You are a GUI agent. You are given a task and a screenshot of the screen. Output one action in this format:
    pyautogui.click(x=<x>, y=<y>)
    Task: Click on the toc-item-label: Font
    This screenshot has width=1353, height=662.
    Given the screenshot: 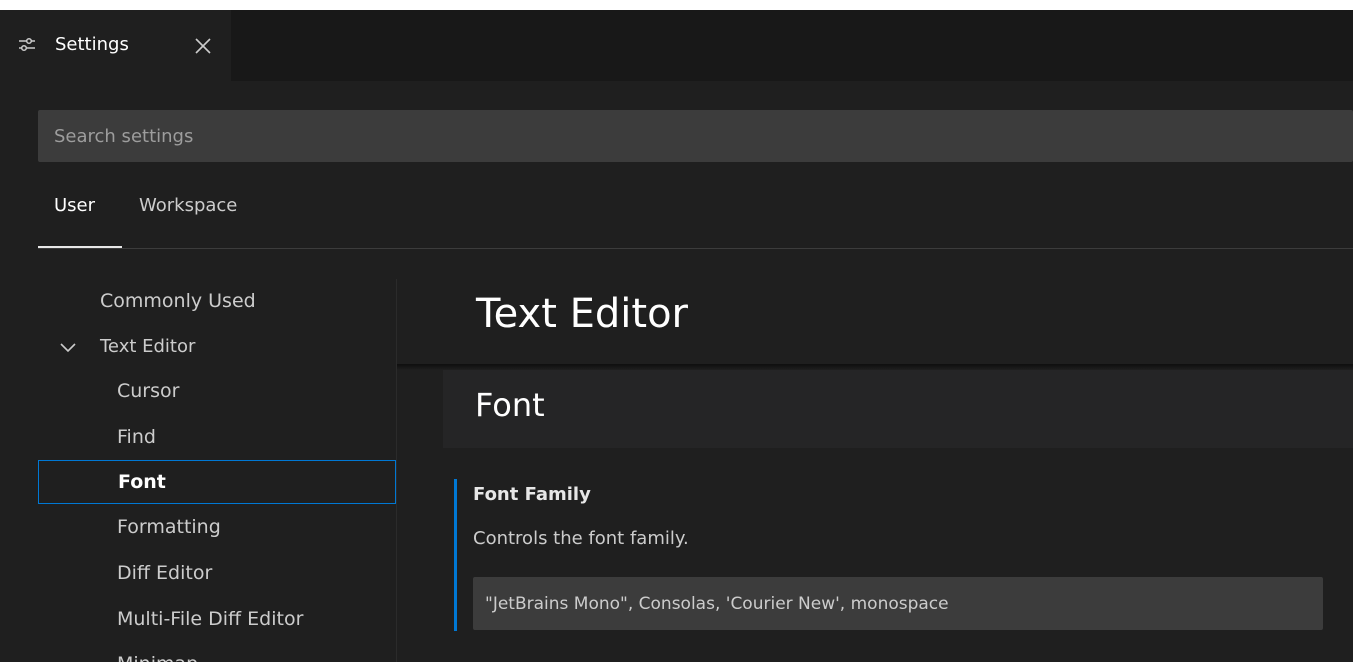 What is the action you would take?
    pyautogui.click(x=142, y=482)
    